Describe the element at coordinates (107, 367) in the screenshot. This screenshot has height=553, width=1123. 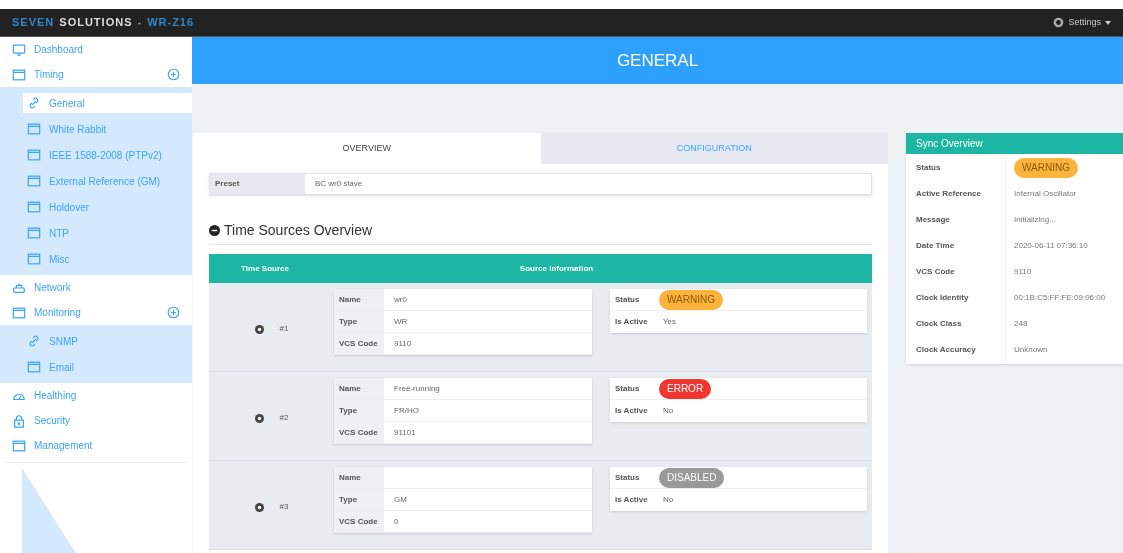
I see `submenu-item: Email` at that location.